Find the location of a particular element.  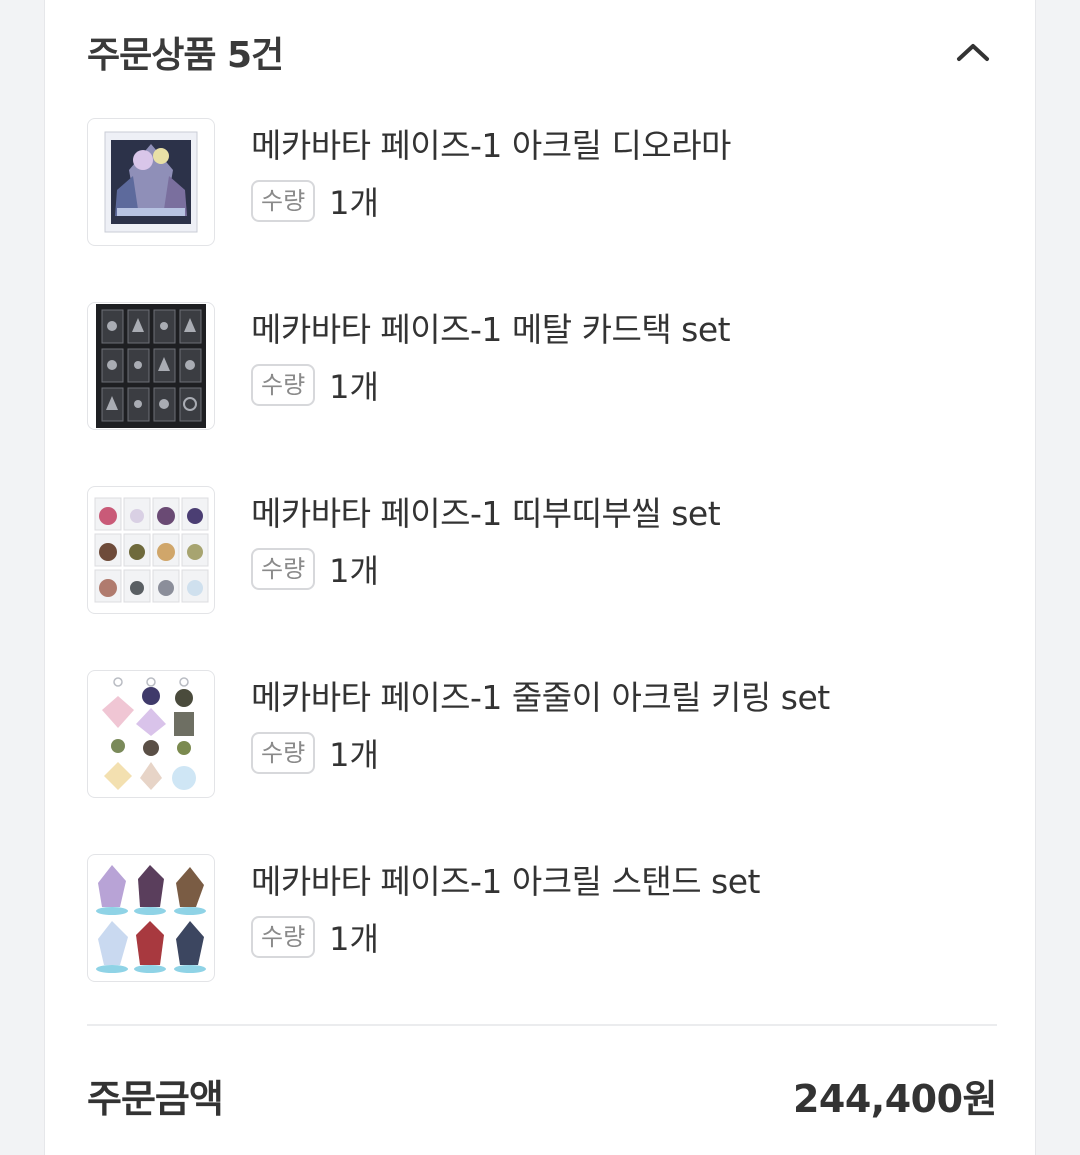

collapse-button is located at coordinates (973, 52).